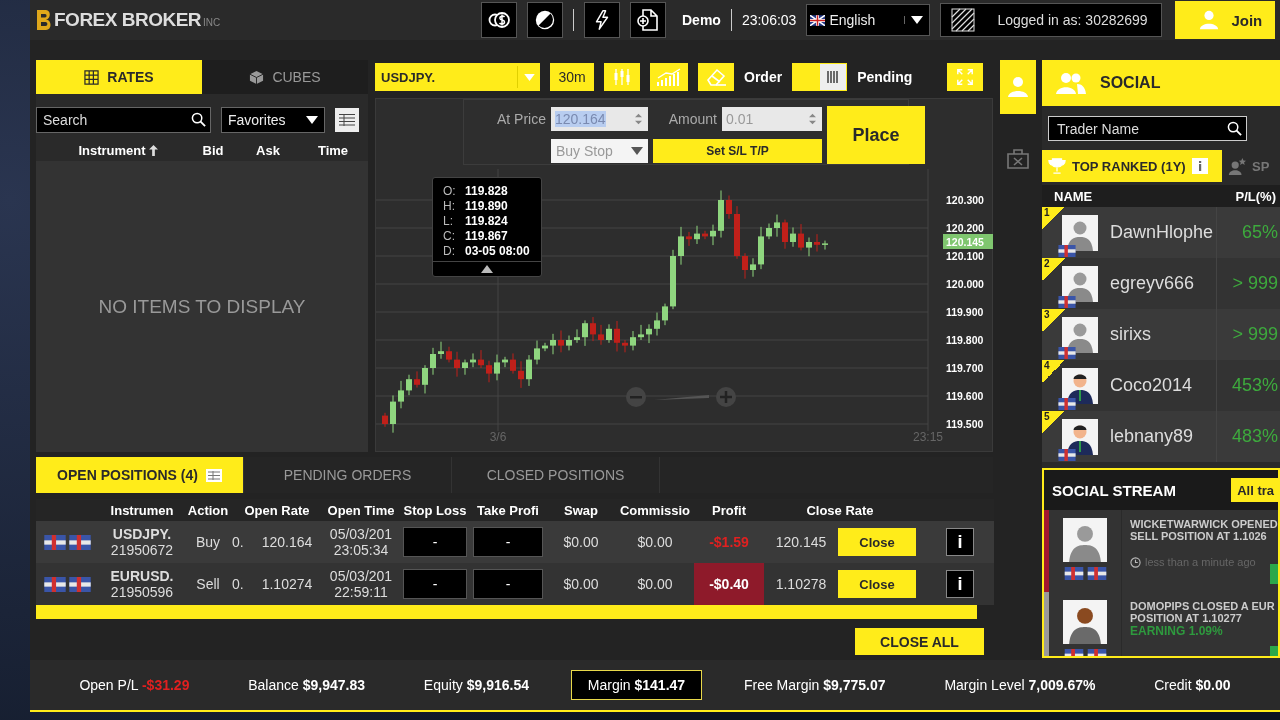  I want to click on table-cell: 23:05:34, so click(361, 550).